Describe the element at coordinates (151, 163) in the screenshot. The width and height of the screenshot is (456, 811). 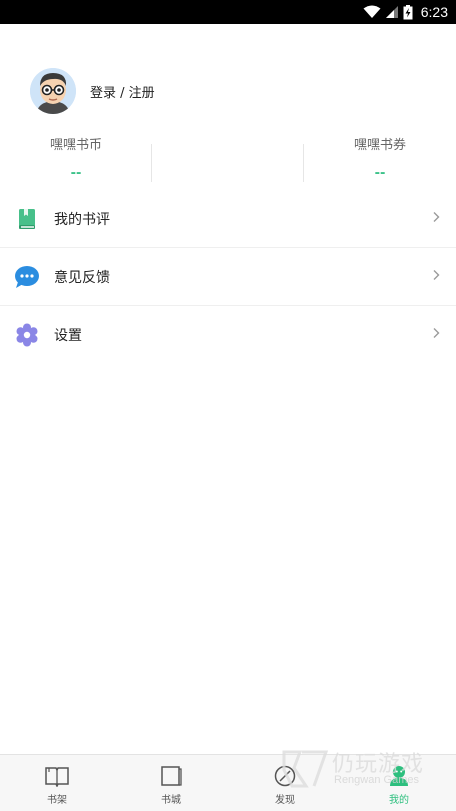
I see `stat-divider` at that location.